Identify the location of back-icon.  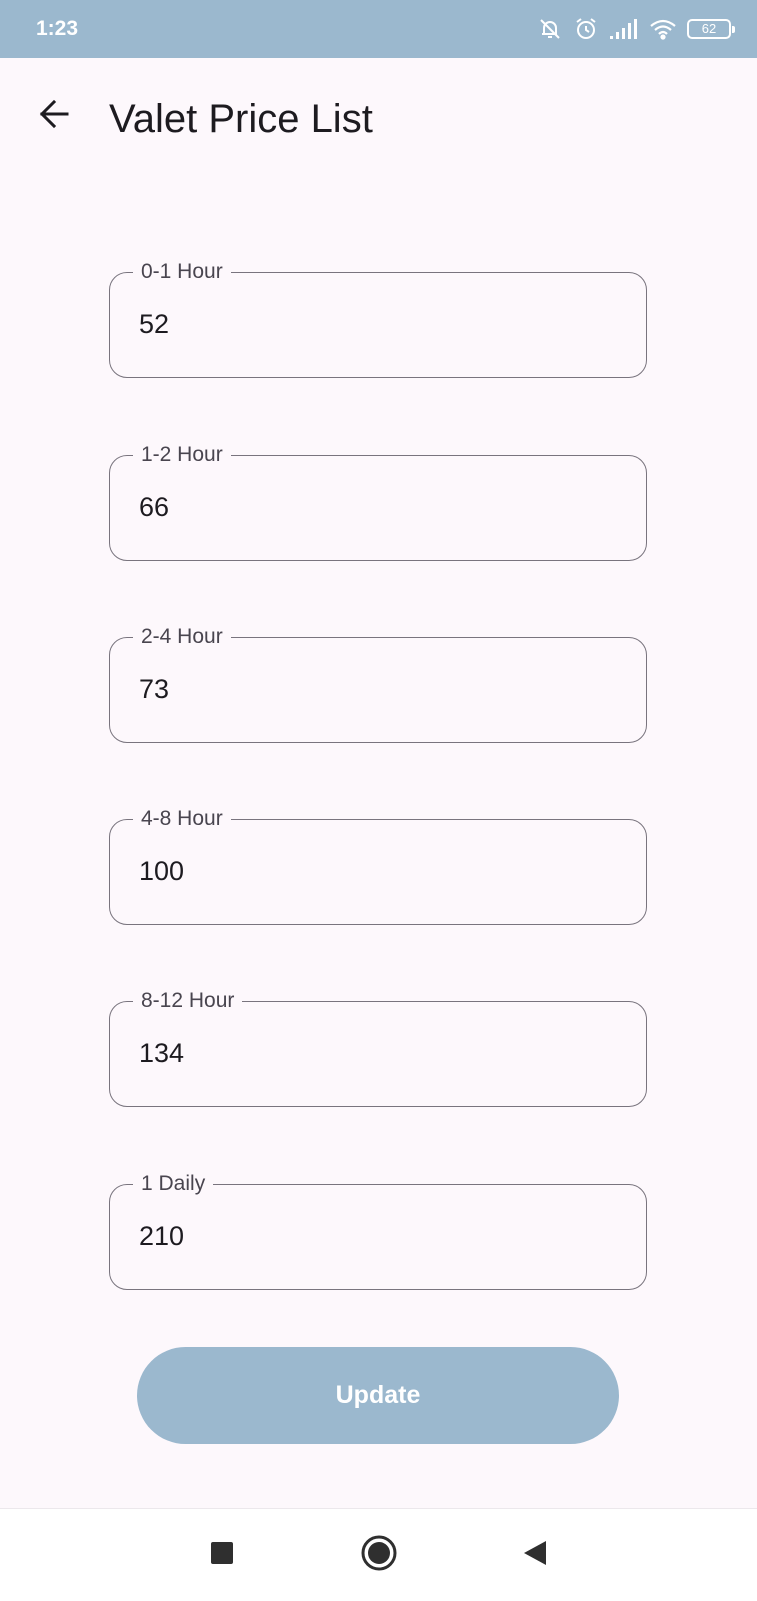
(535, 1555).